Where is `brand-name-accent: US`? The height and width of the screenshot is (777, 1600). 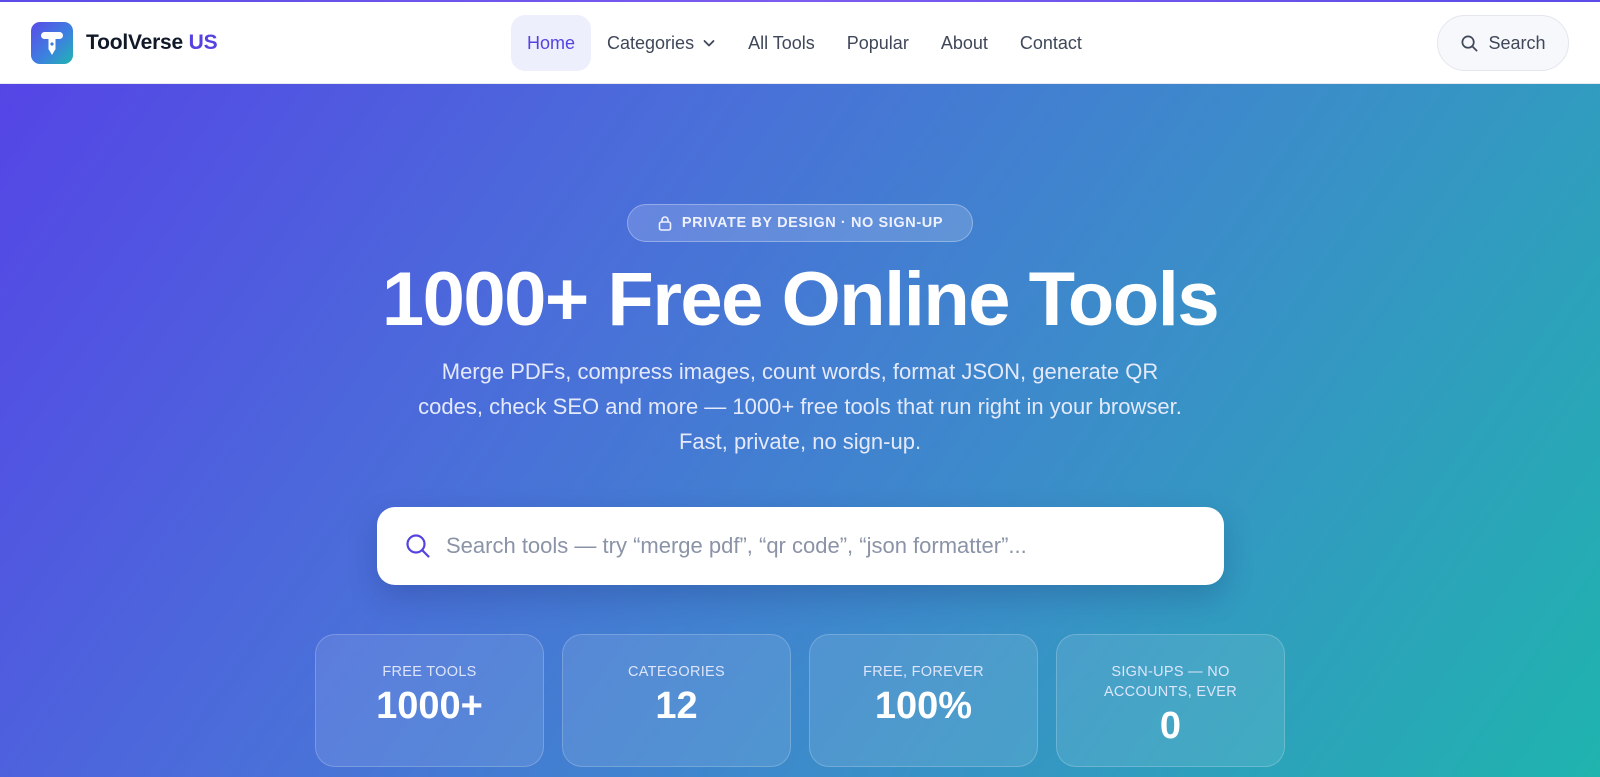
brand-name-accent: US is located at coordinates (203, 42).